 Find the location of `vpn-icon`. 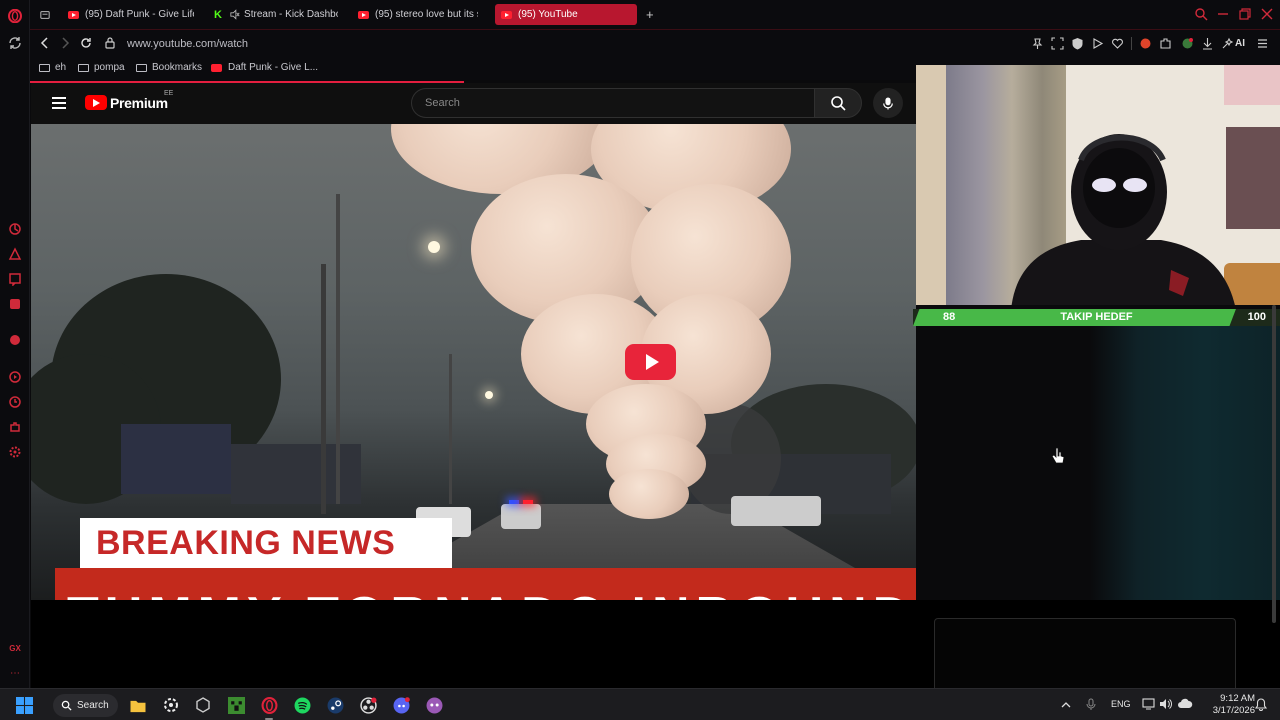

vpn-icon is located at coordinates (15, 340).